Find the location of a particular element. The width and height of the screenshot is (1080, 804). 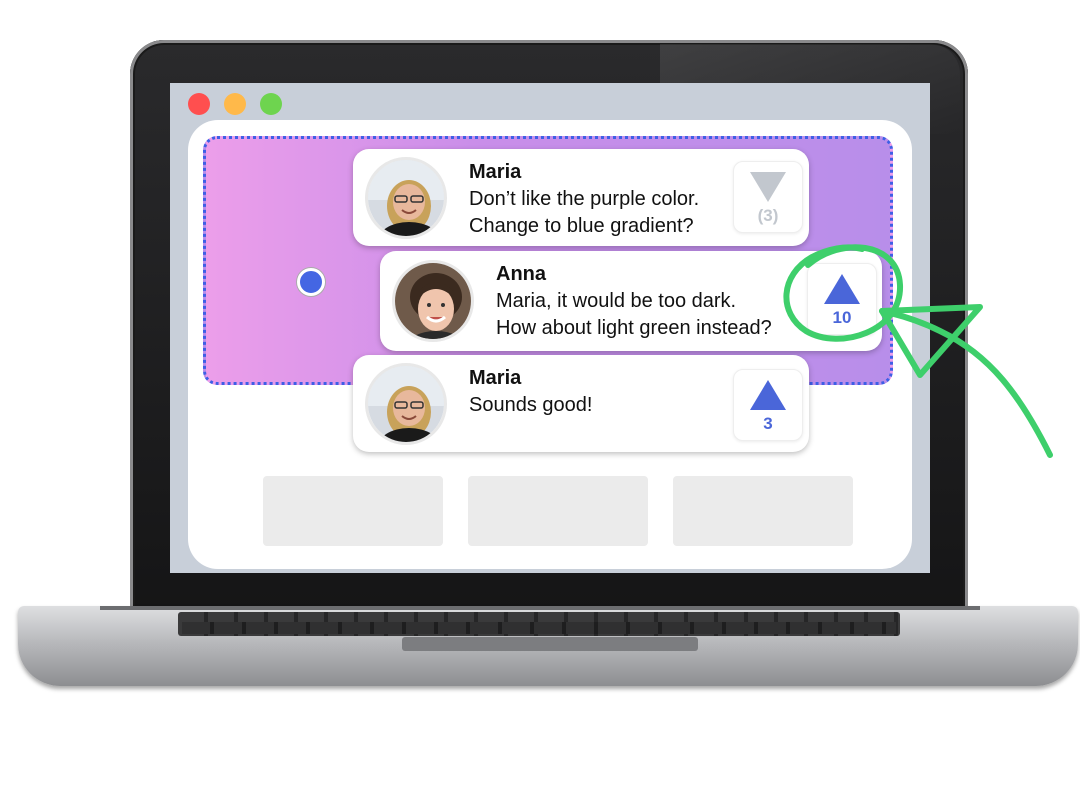

vote-count: (3) is located at coordinates (768, 215).